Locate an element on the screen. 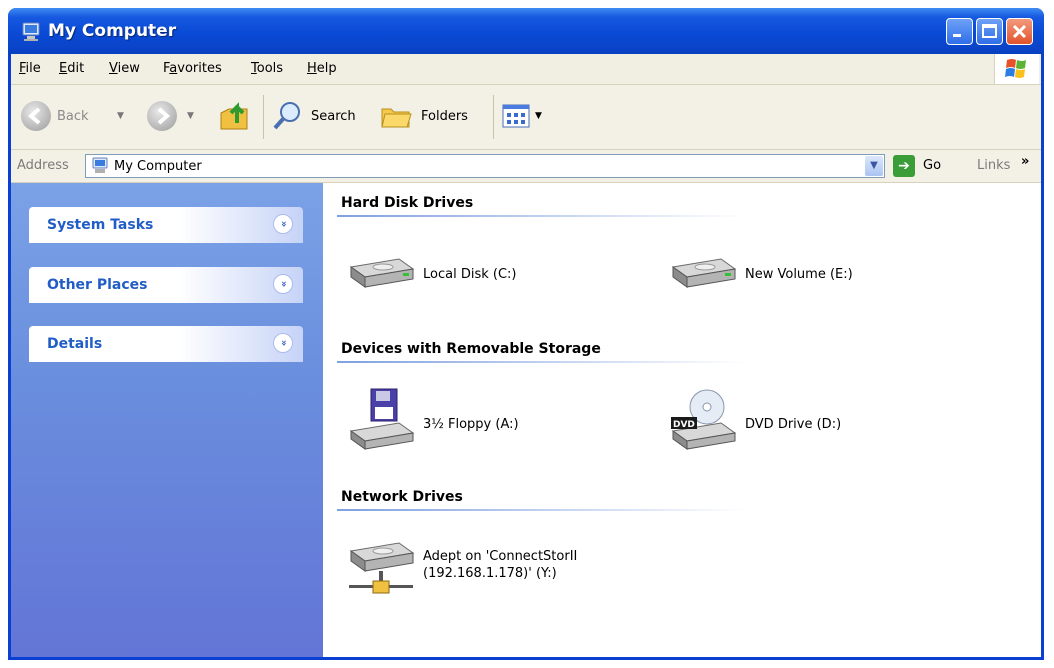 The width and height of the screenshot is (1054, 668). back-label: Back is located at coordinates (73, 116).